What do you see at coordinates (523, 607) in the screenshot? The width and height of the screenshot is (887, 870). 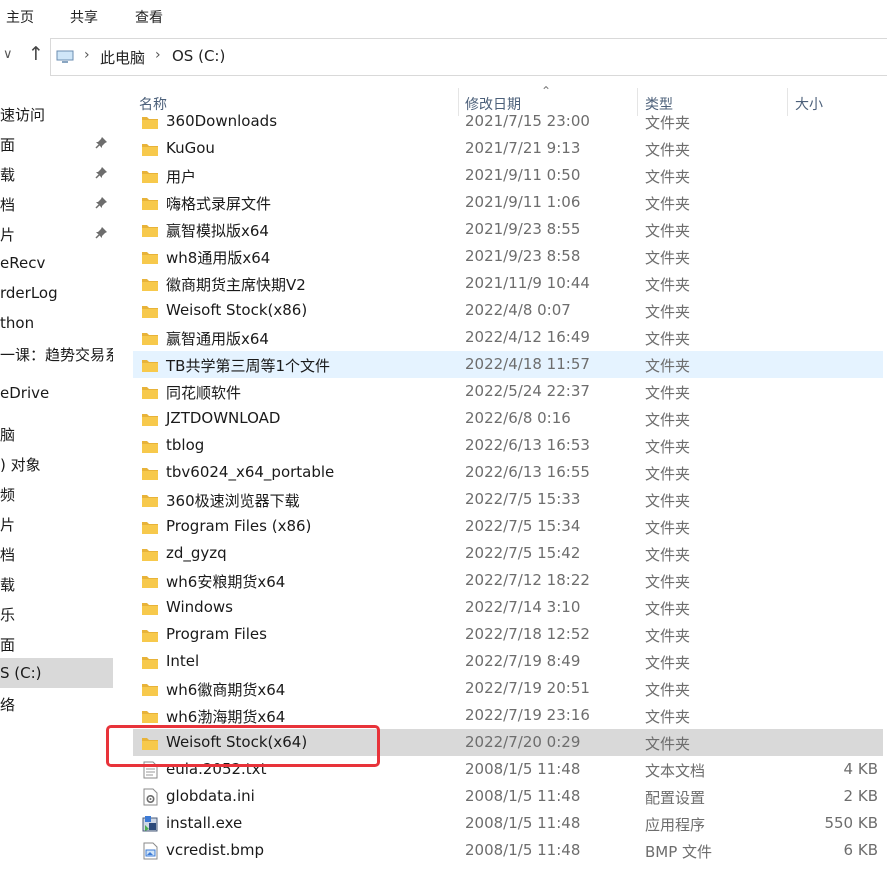 I see `file-date: 2022/7/14 3:10` at bounding box center [523, 607].